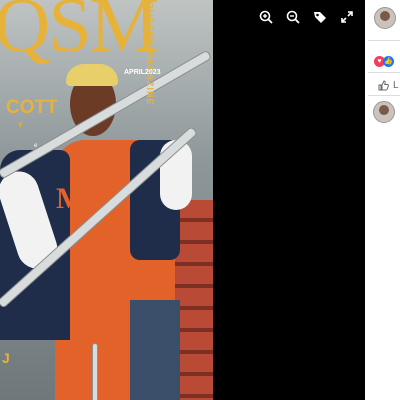 The width and height of the screenshot is (400, 400). What do you see at coordinates (6, 358) in the screenshot?
I see `cover-bottom-letter: J` at bounding box center [6, 358].